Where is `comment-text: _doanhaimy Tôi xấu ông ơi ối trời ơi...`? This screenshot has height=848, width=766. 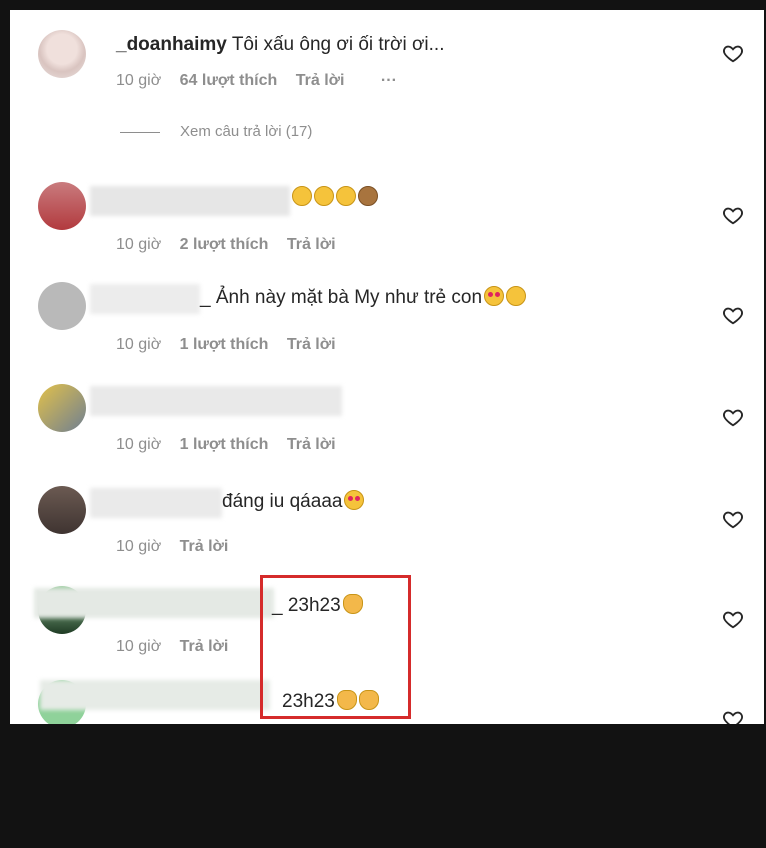 comment-text: _doanhaimy Tôi xấu ông ơi ối trời ơi... is located at coordinates (280, 44).